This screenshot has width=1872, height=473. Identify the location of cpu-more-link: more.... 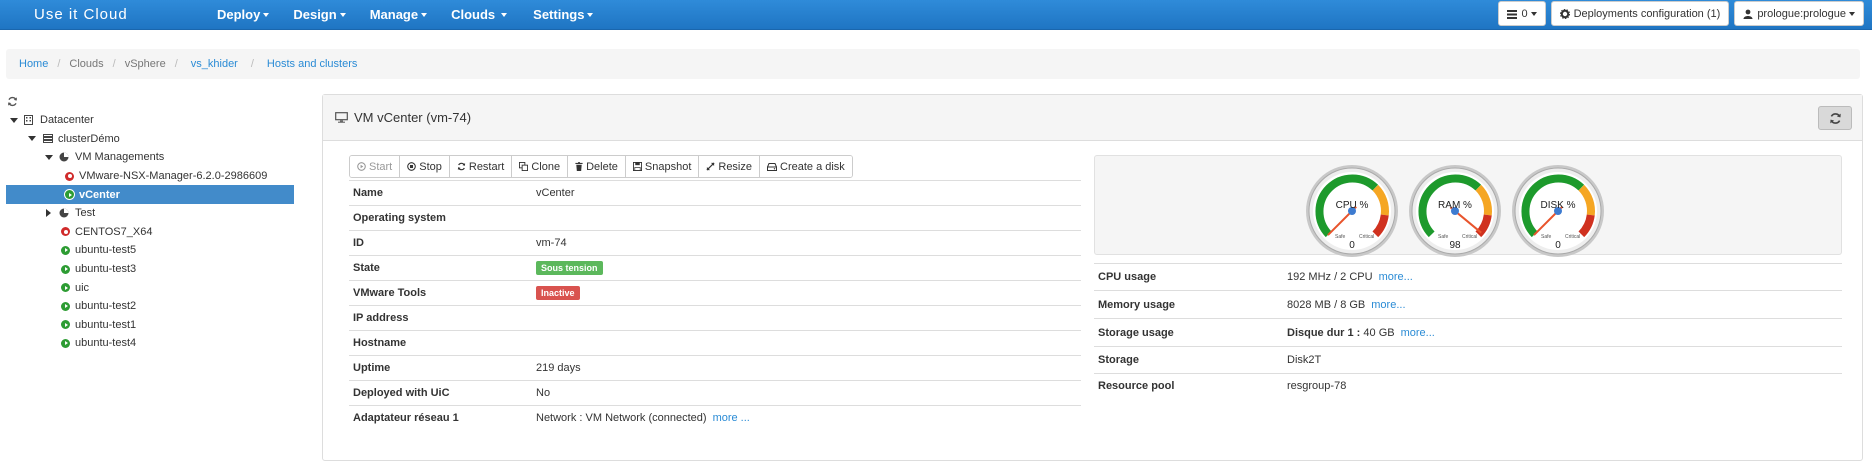
(1396, 277).